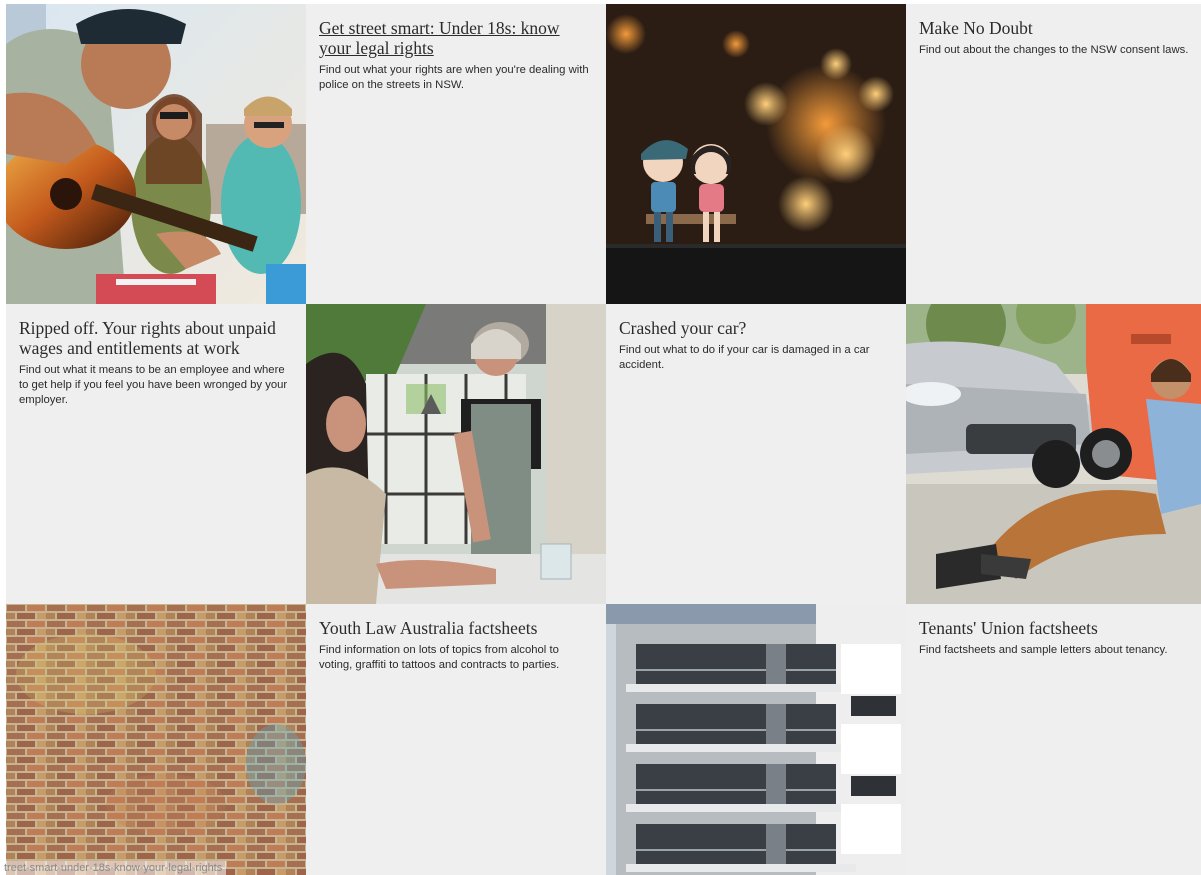 Image resolution: width=1201 pixels, height=875 pixels. I want to click on brick-wall-photo, so click(156, 739).